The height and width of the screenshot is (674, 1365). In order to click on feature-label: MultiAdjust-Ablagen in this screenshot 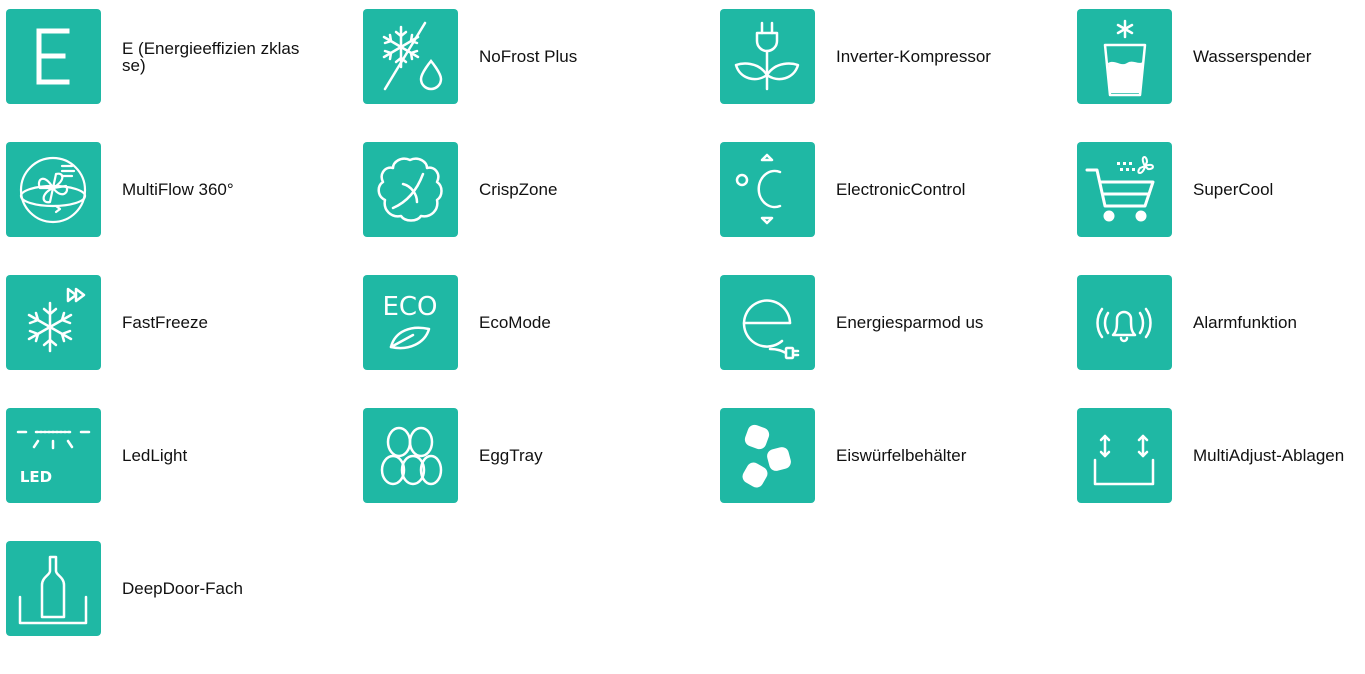, I will do `click(1269, 455)`.